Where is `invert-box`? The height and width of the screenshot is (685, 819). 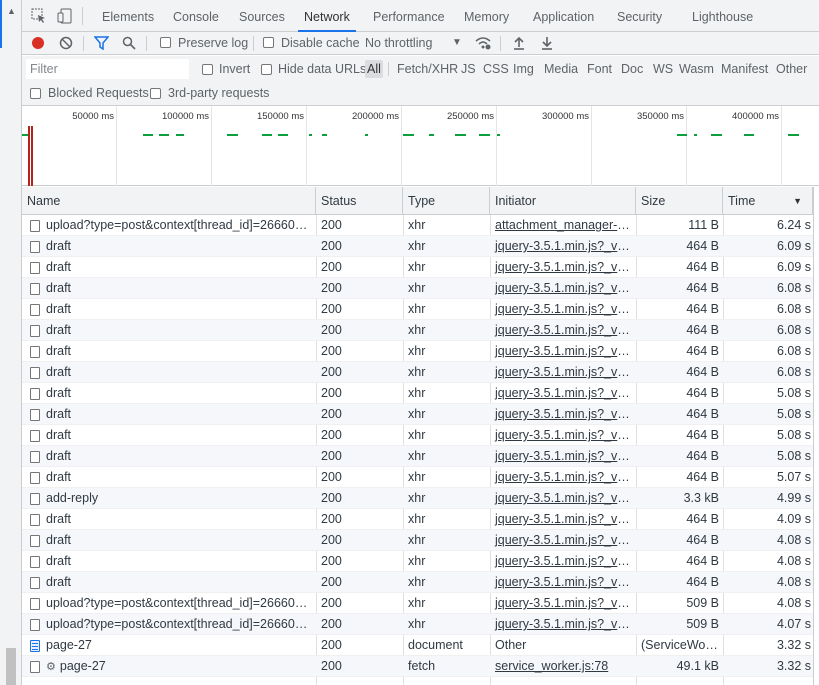
invert-box is located at coordinates (207, 69).